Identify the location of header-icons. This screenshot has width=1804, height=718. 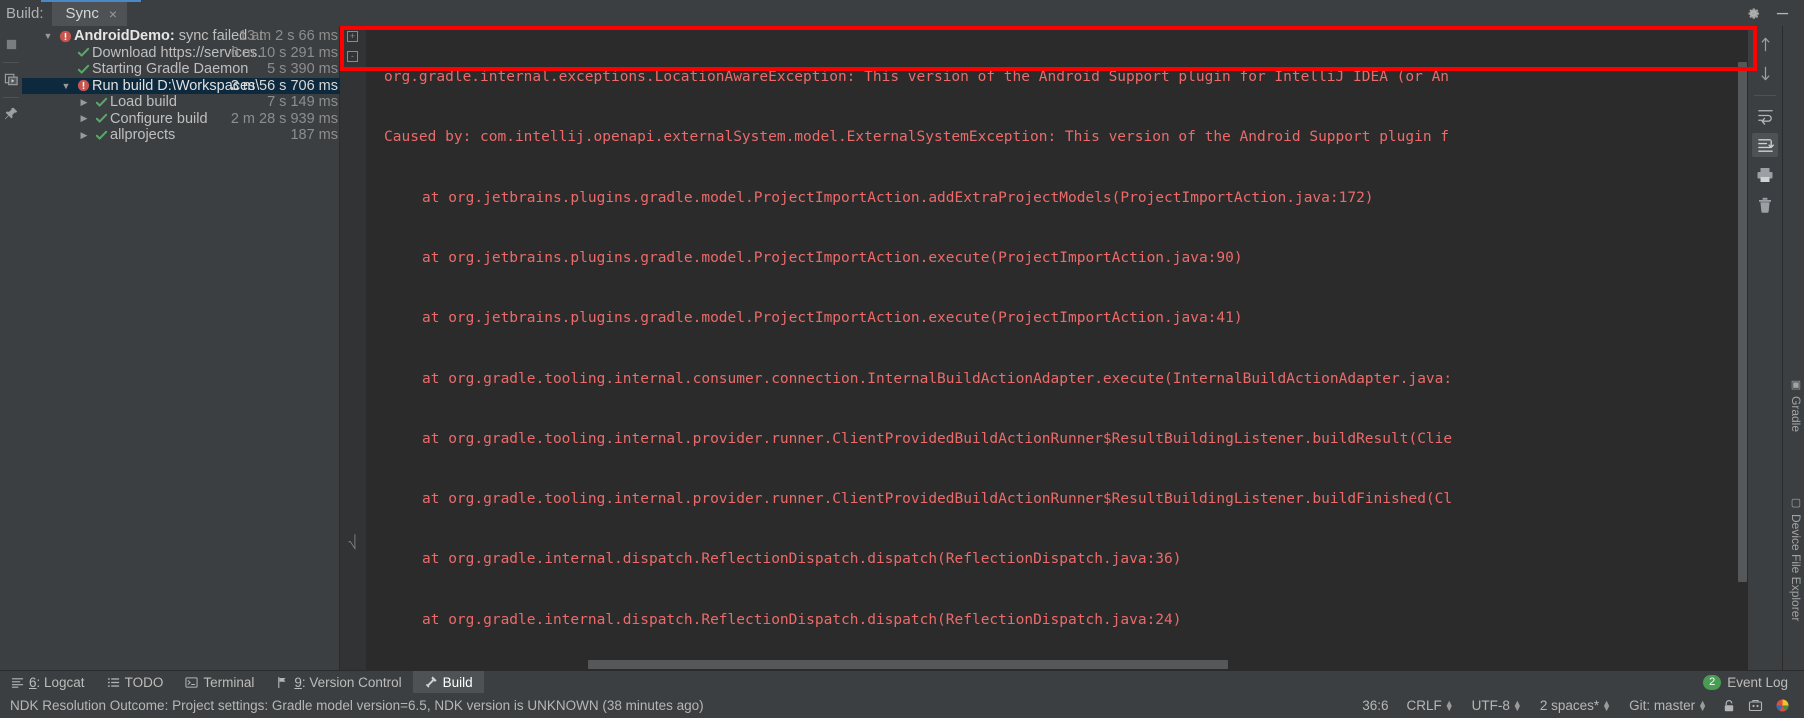
(1775, 13).